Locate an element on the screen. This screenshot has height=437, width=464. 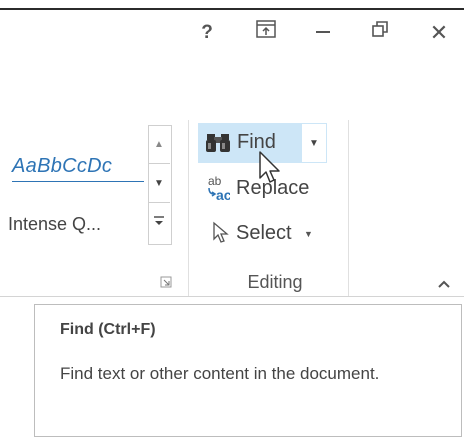
replace-icon: ab ac is located at coordinates (219, 188).